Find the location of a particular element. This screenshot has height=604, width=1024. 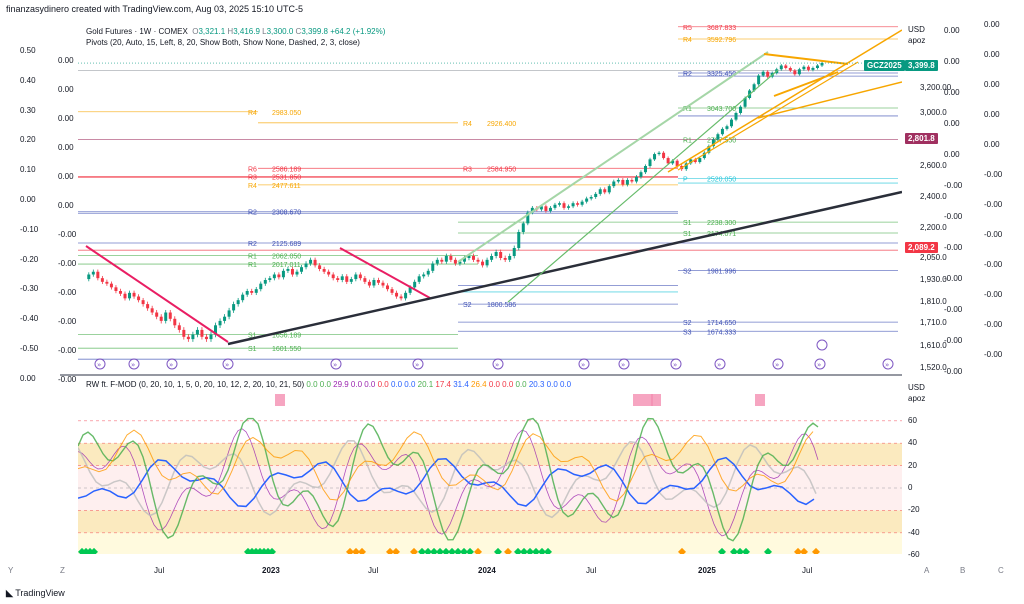

pivot-level-name: S1 is located at coordinates (687, 223).